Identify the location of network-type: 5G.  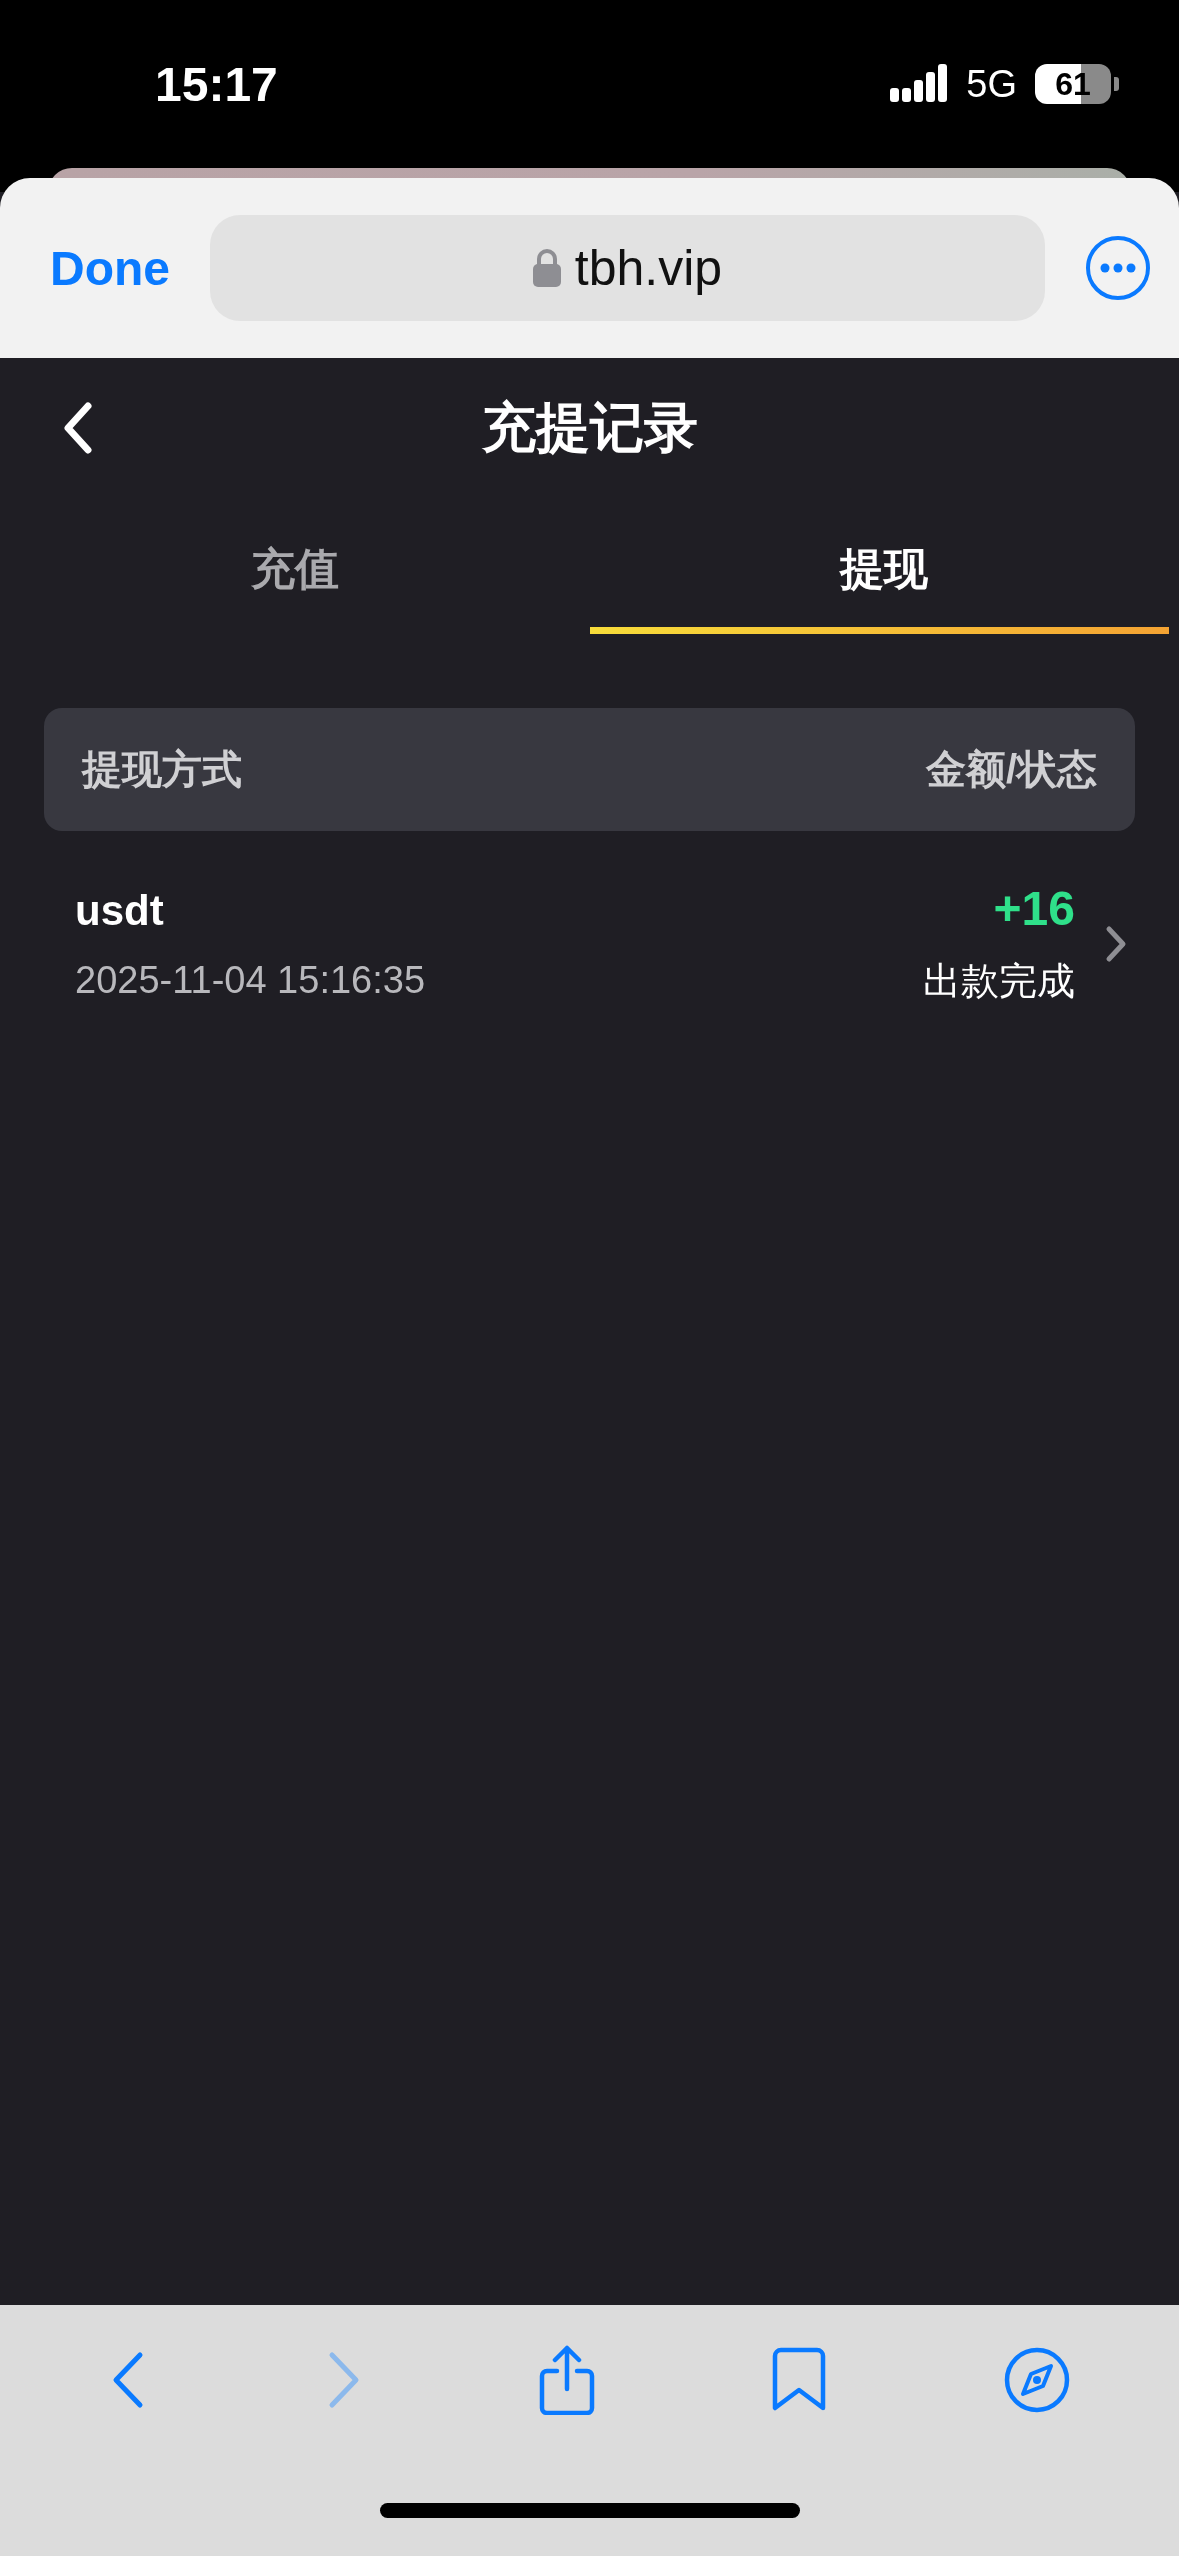
(991, 84).